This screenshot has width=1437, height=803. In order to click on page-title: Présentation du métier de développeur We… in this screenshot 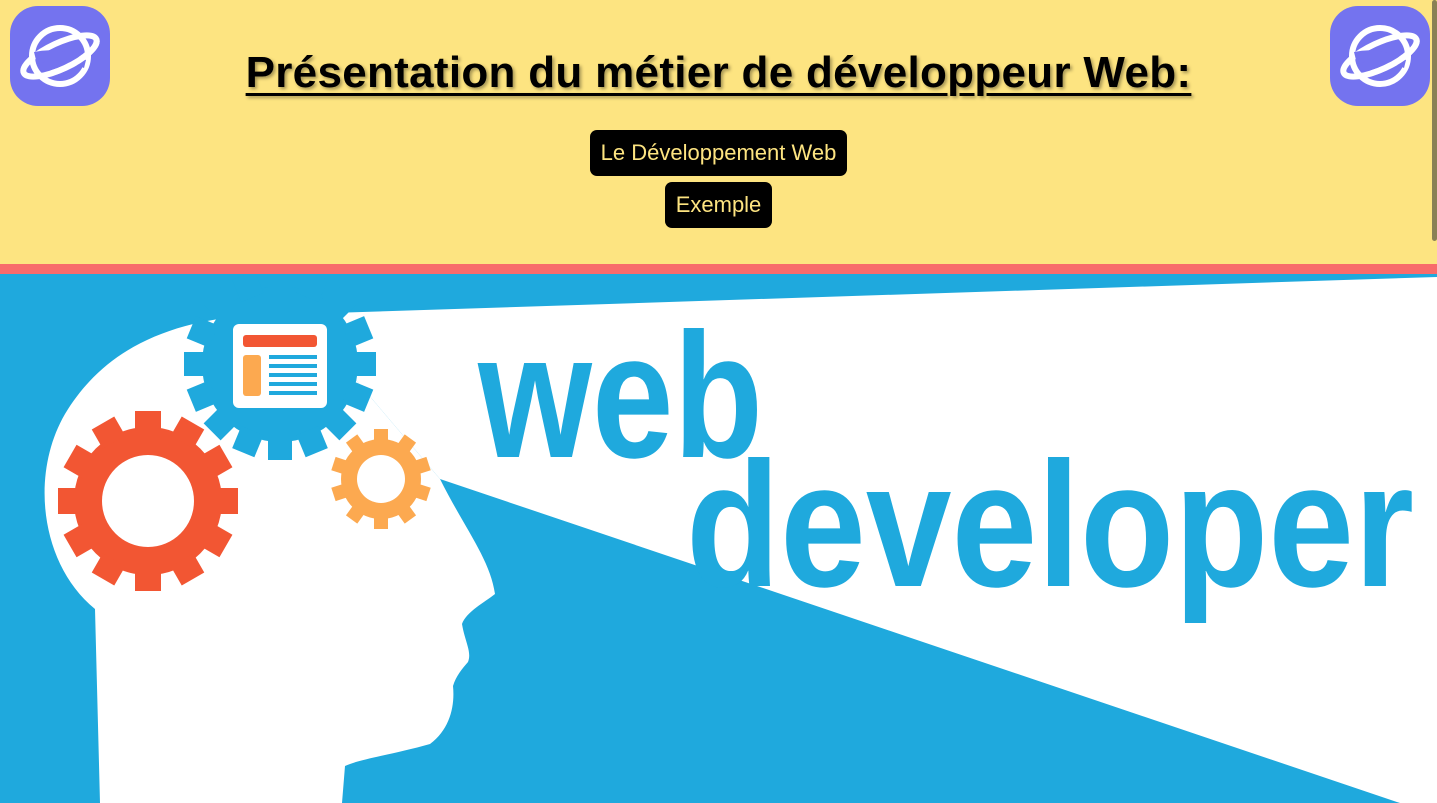, I will do `click(718, 72)`.